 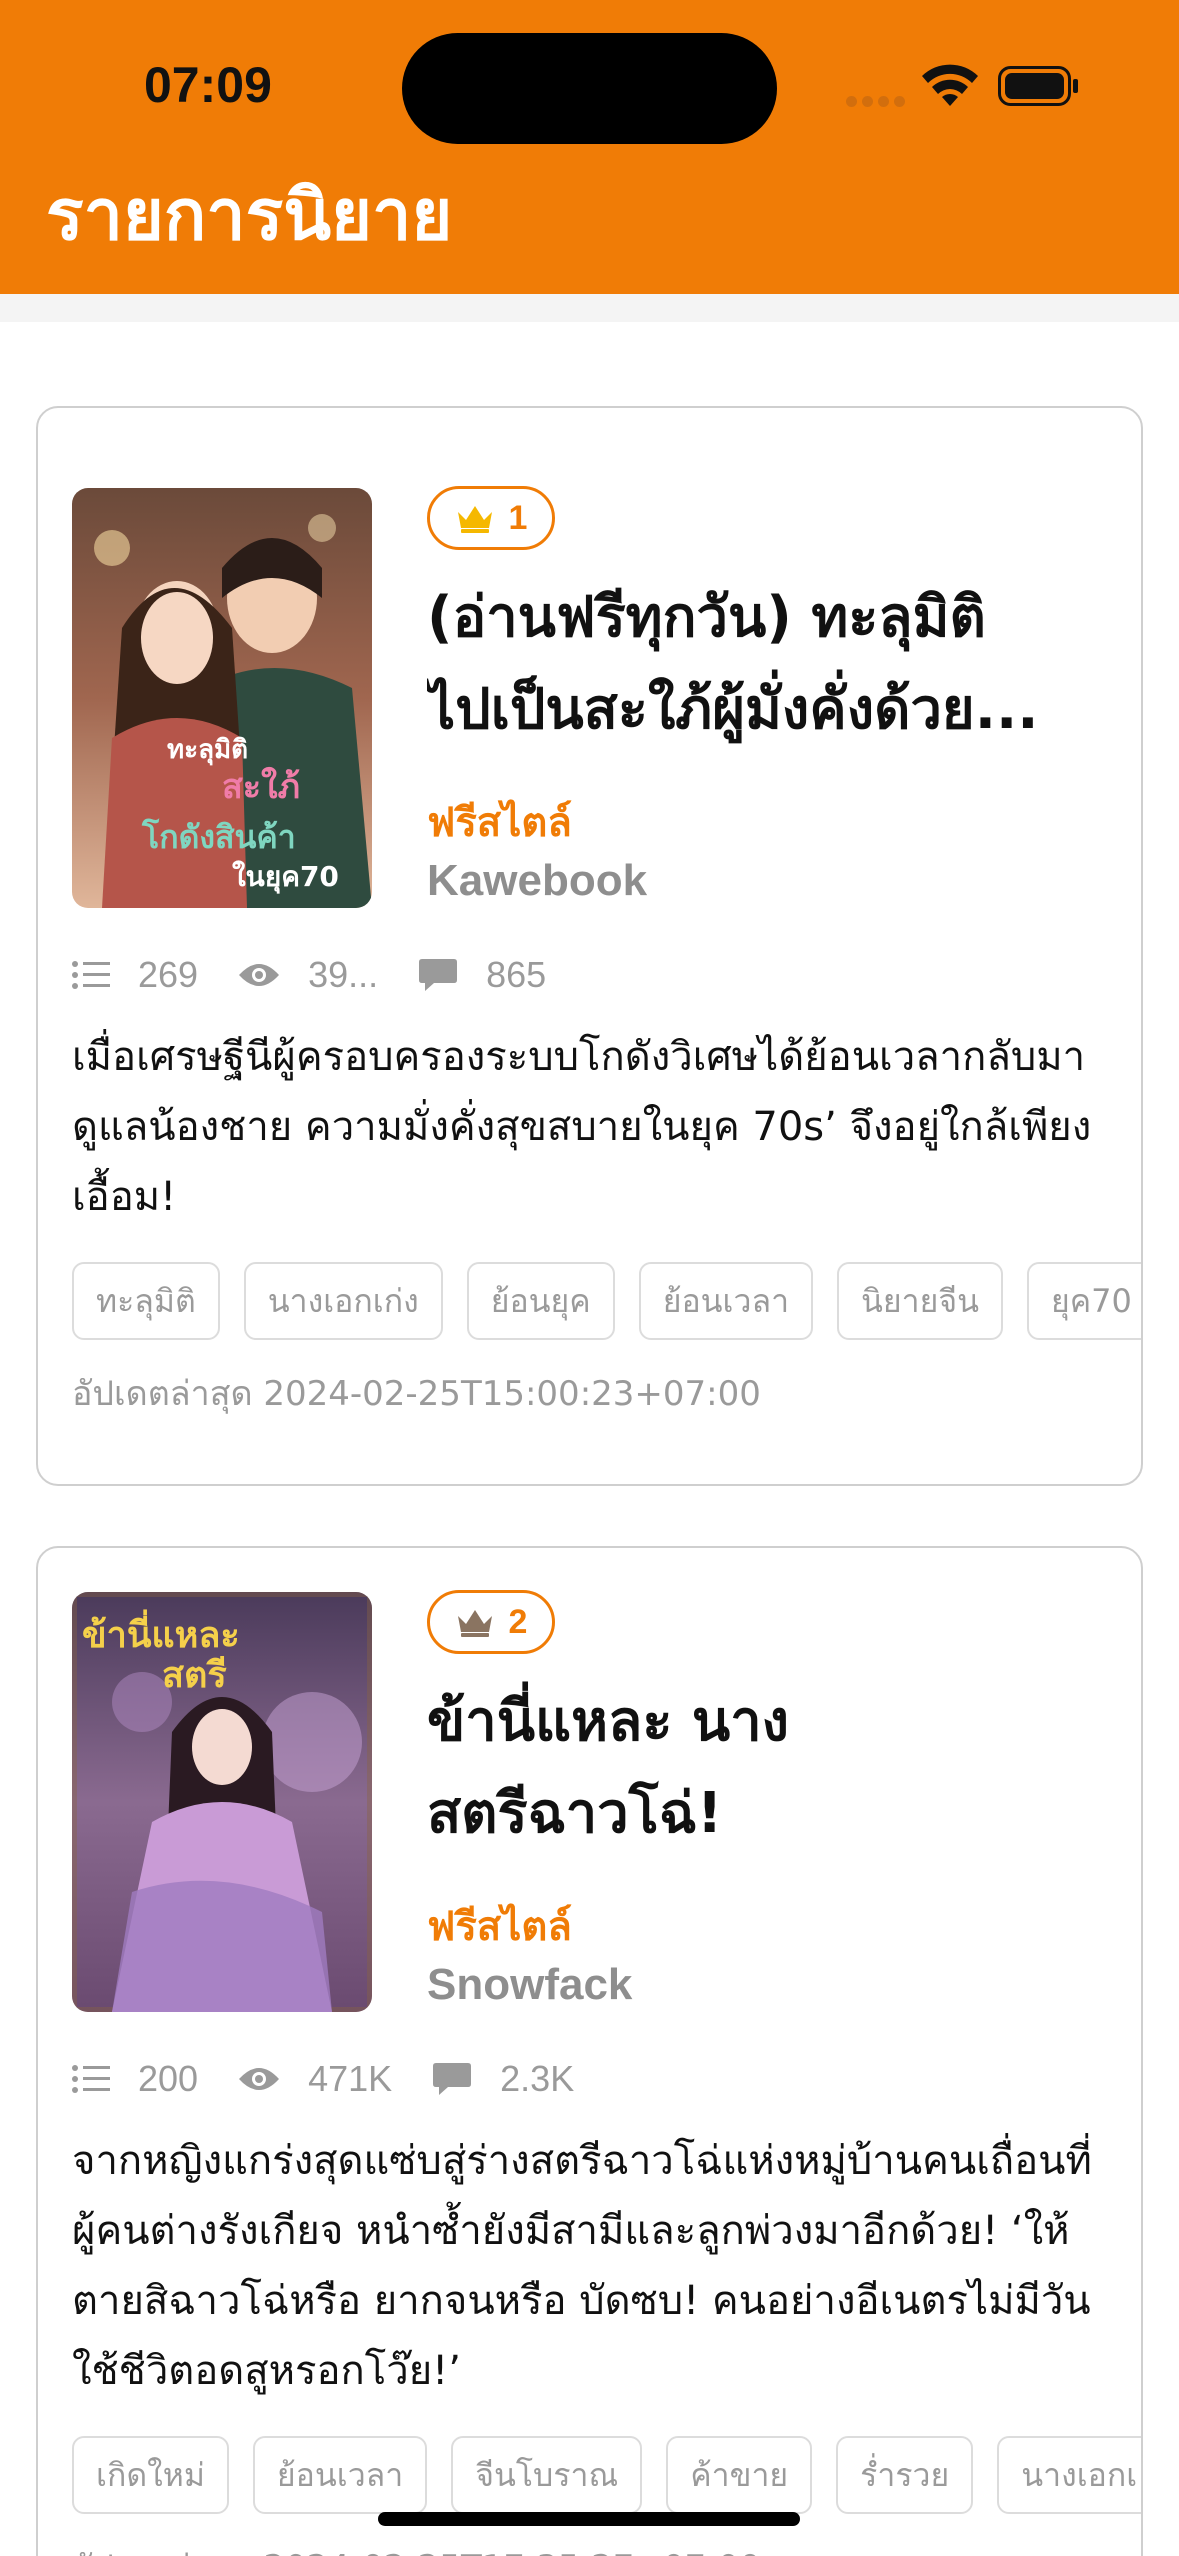 What do you see at coordinates (135, 975) in the screenshot?
I see `chapter-count: 269` at bounding box center [135, 975].